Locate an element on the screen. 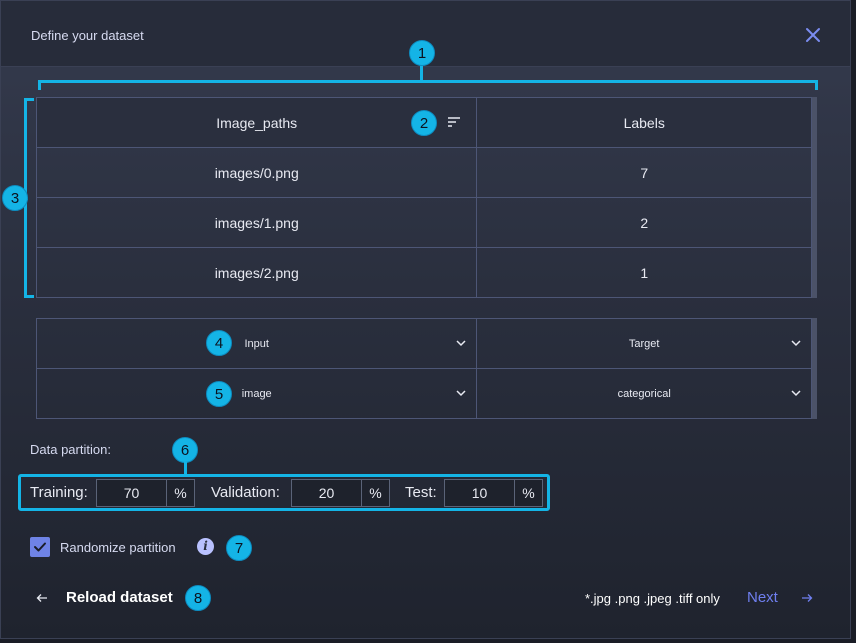 This screenshot has height=643, width=856. table-row: images/1.png 2 is located at coordinates (423, 222).